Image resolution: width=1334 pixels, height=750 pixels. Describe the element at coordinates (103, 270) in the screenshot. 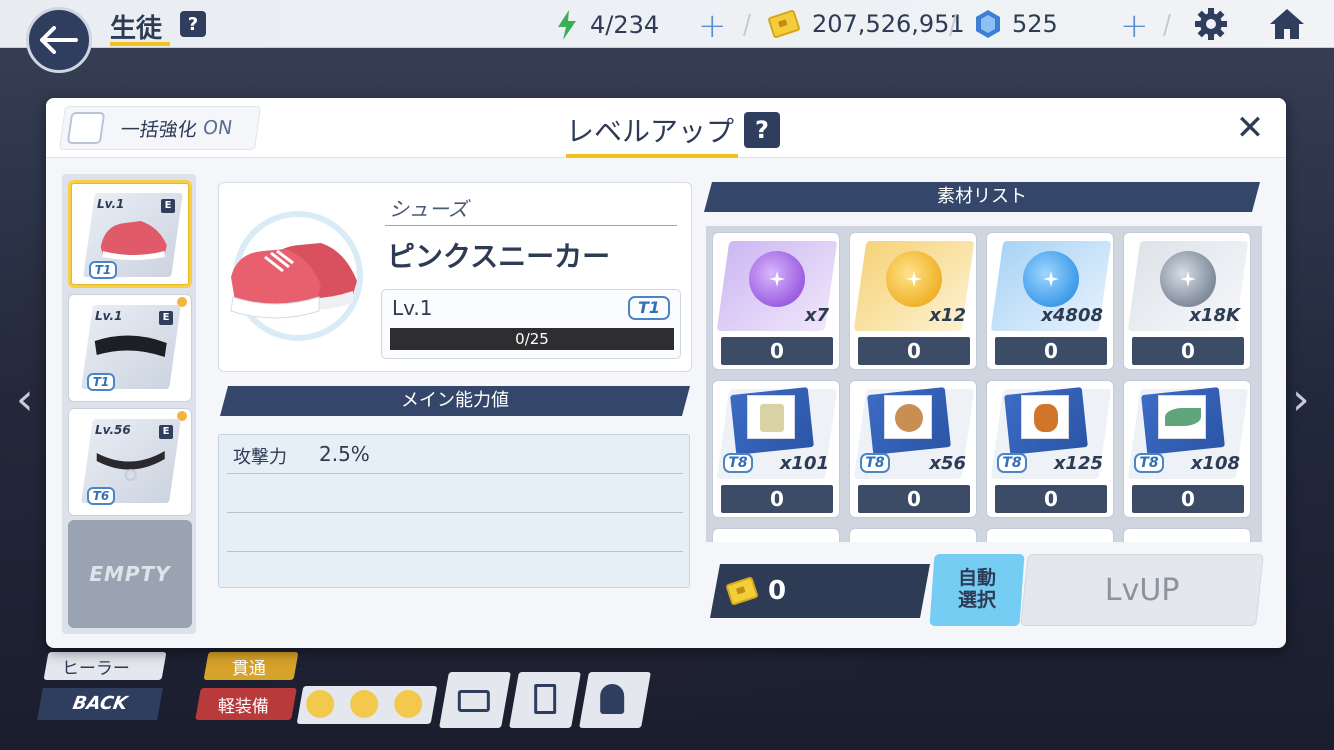

I see `slot-tier: T1` at that location.